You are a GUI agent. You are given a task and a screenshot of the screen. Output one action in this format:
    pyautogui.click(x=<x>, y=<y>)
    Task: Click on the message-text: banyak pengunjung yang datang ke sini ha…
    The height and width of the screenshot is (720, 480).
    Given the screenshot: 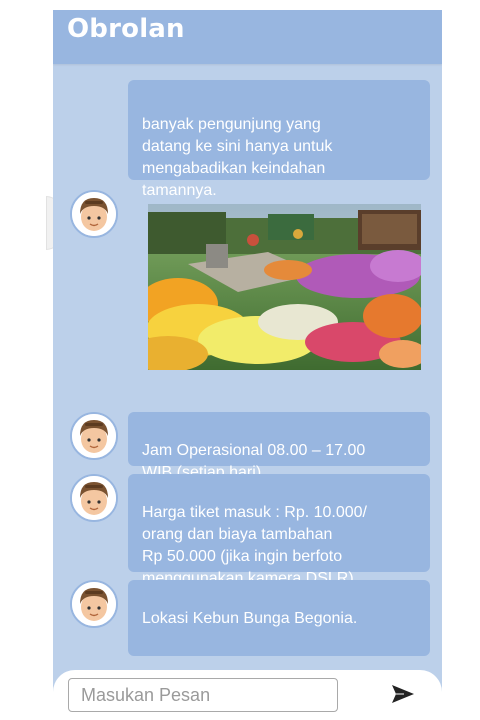 What is the action you would take?
    pyautogui.click(x=237, y=157)
    